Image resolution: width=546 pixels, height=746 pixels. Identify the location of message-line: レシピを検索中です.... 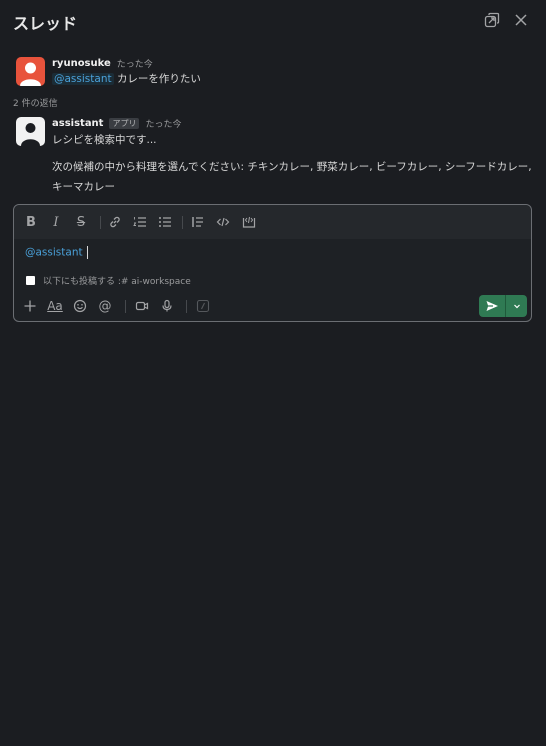
(104, 140).